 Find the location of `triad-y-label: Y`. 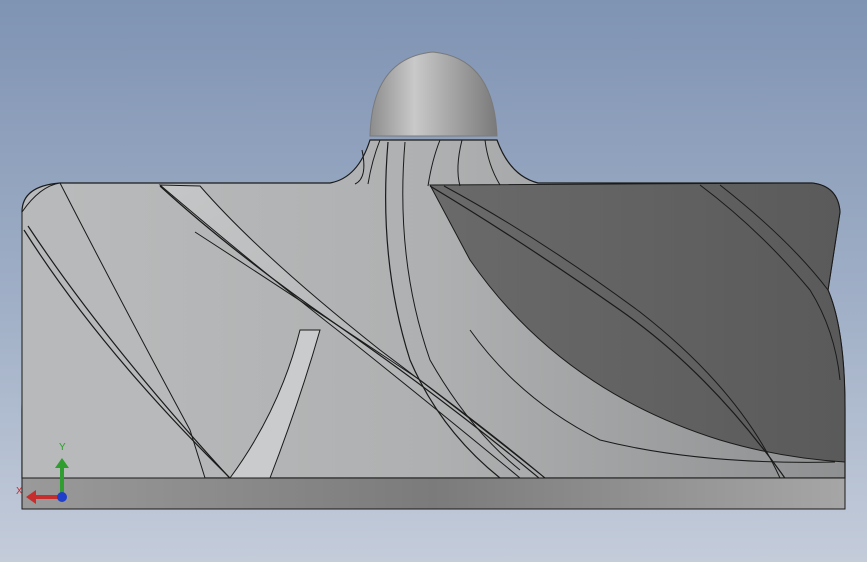

triad-y-label: Y is located at coordinates (62, 447).